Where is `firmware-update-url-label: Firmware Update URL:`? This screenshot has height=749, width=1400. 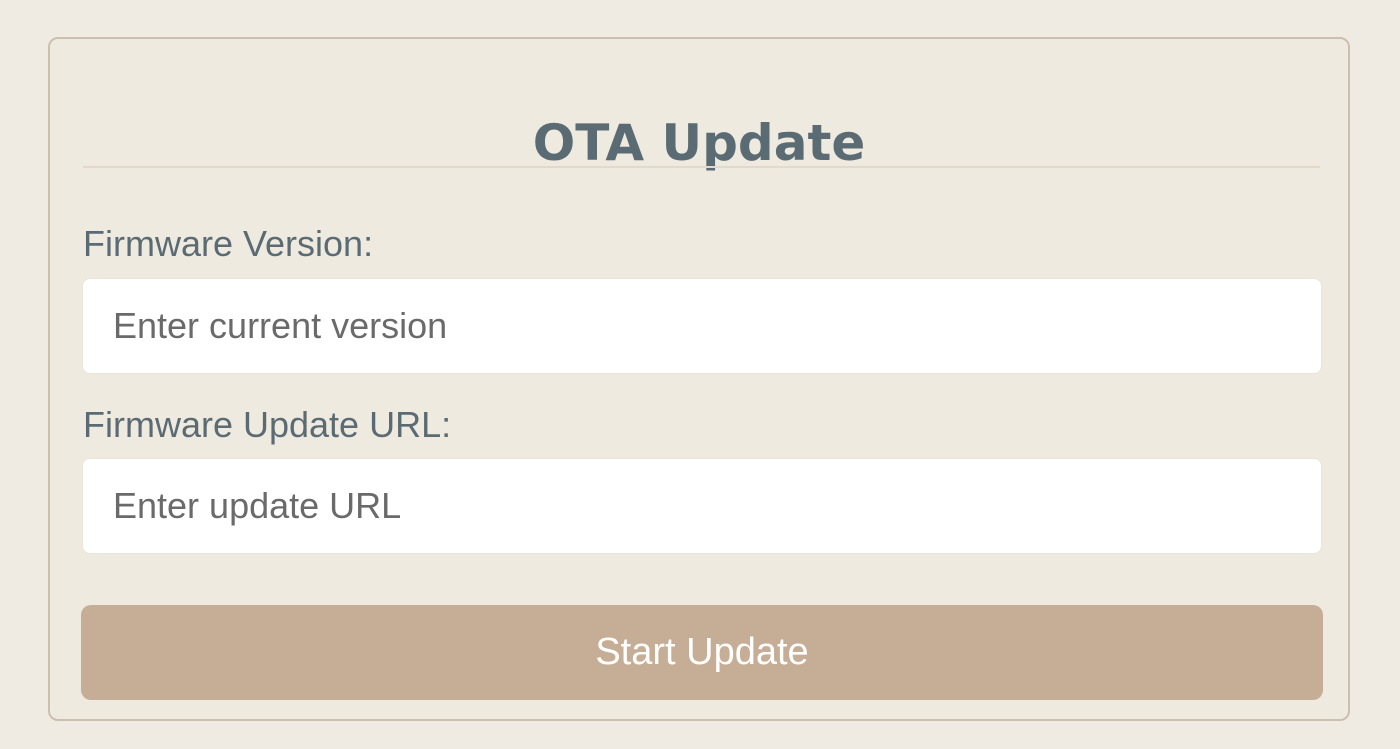 firmware-update-url-label: Firmware Update URL: is located at coordinates (267, 424).